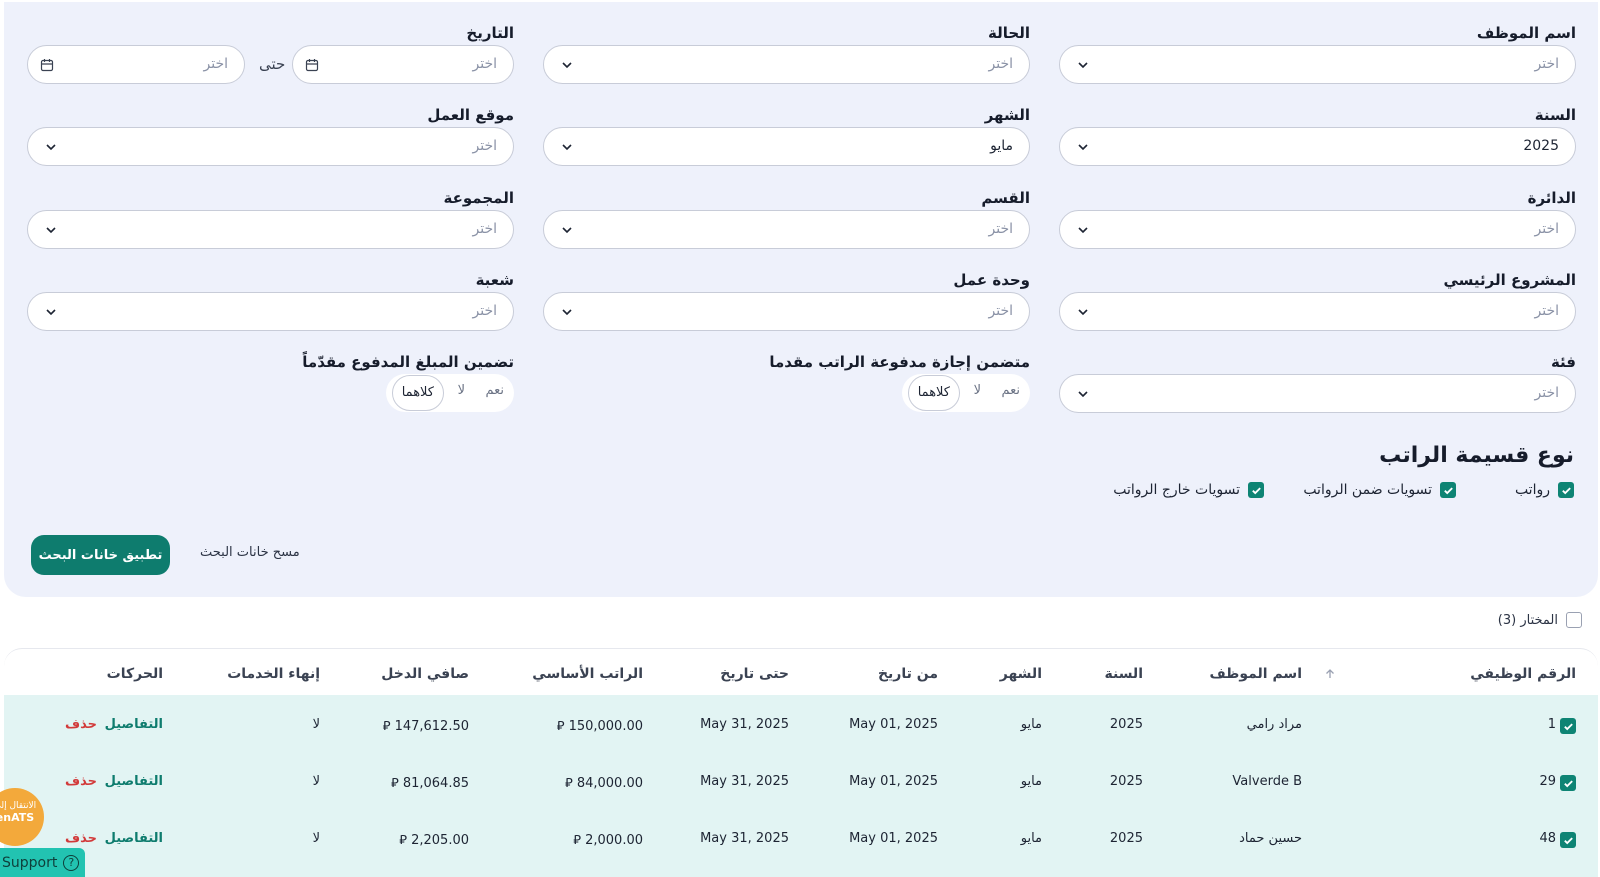 This screenshot has height=877, width=1600. I want to click on column-header-net-income: صافي الدخل, so click(425, 674).